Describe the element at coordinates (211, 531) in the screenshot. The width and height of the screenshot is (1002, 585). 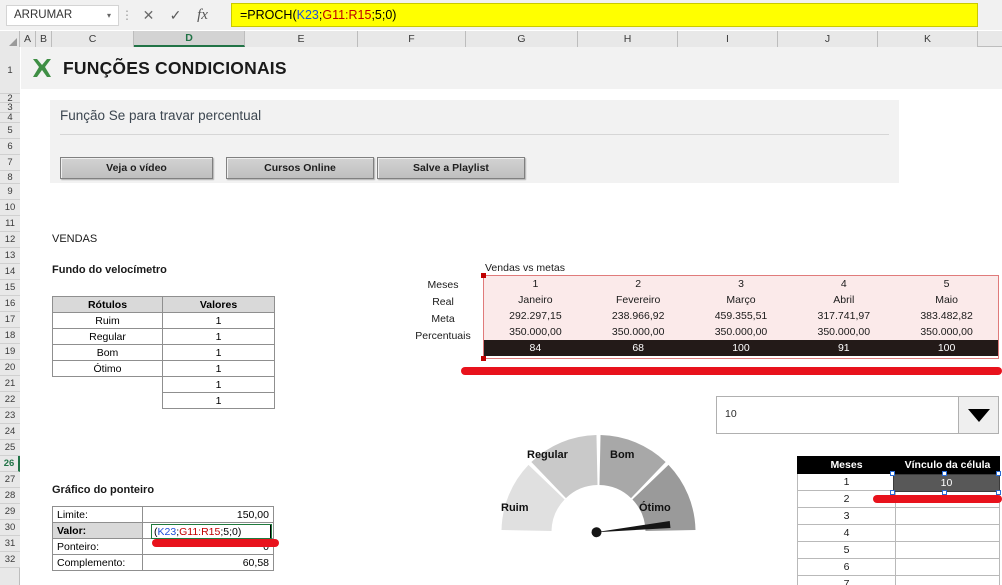
I see `cell-editor-valor: (K23; G11:R15 ;5;0)` at that location.